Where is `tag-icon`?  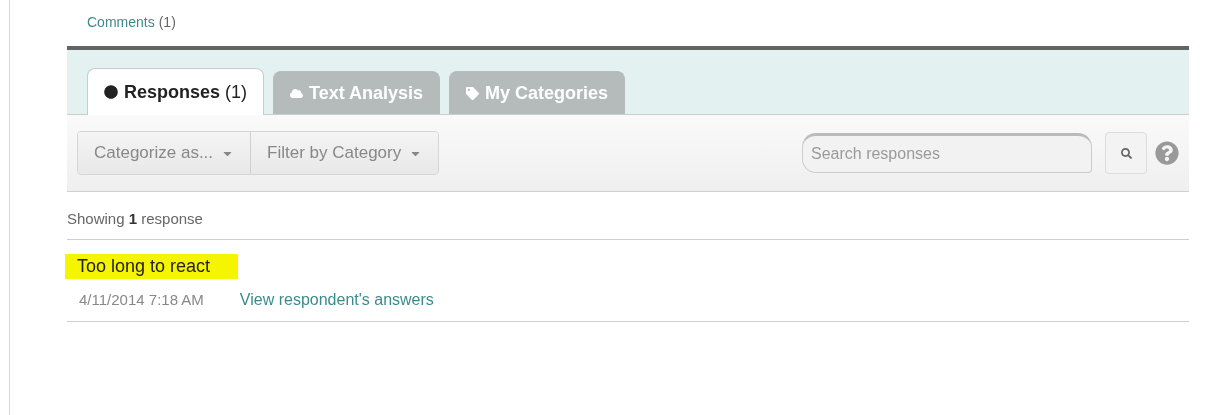
tag-icon is located at coordinates (473, 93).